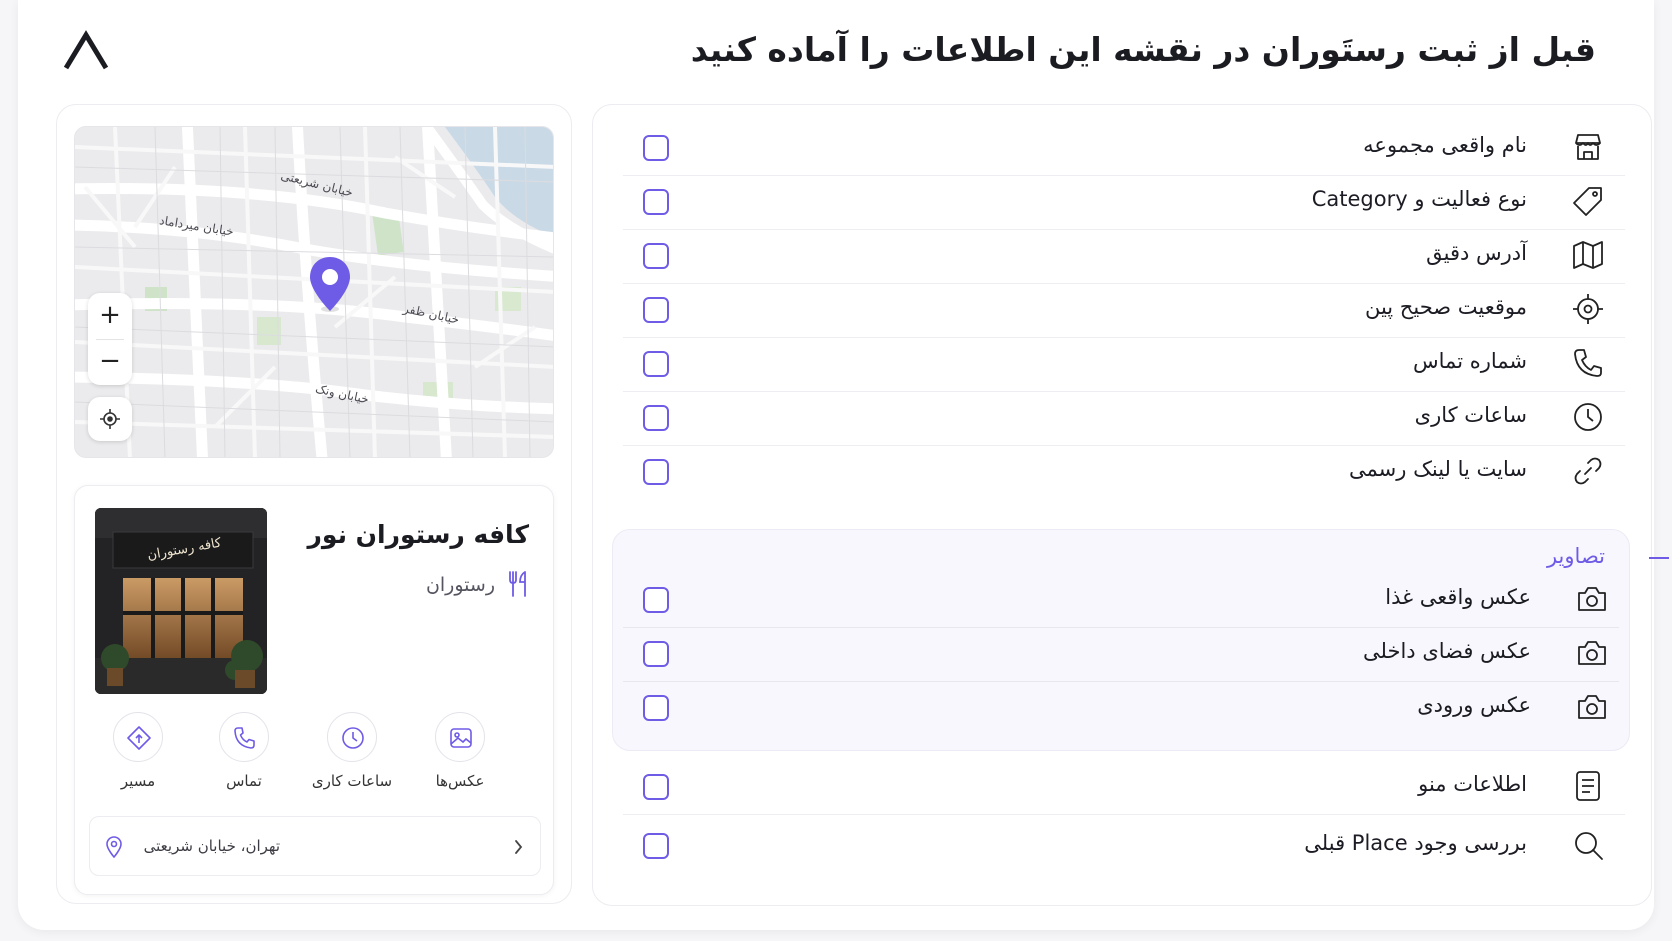 Image resolution: width=1672 pixels, height=941 pixels. I want to click on checklist-item-label: بررسی وجود Place قبلی, so click(1415, 843).